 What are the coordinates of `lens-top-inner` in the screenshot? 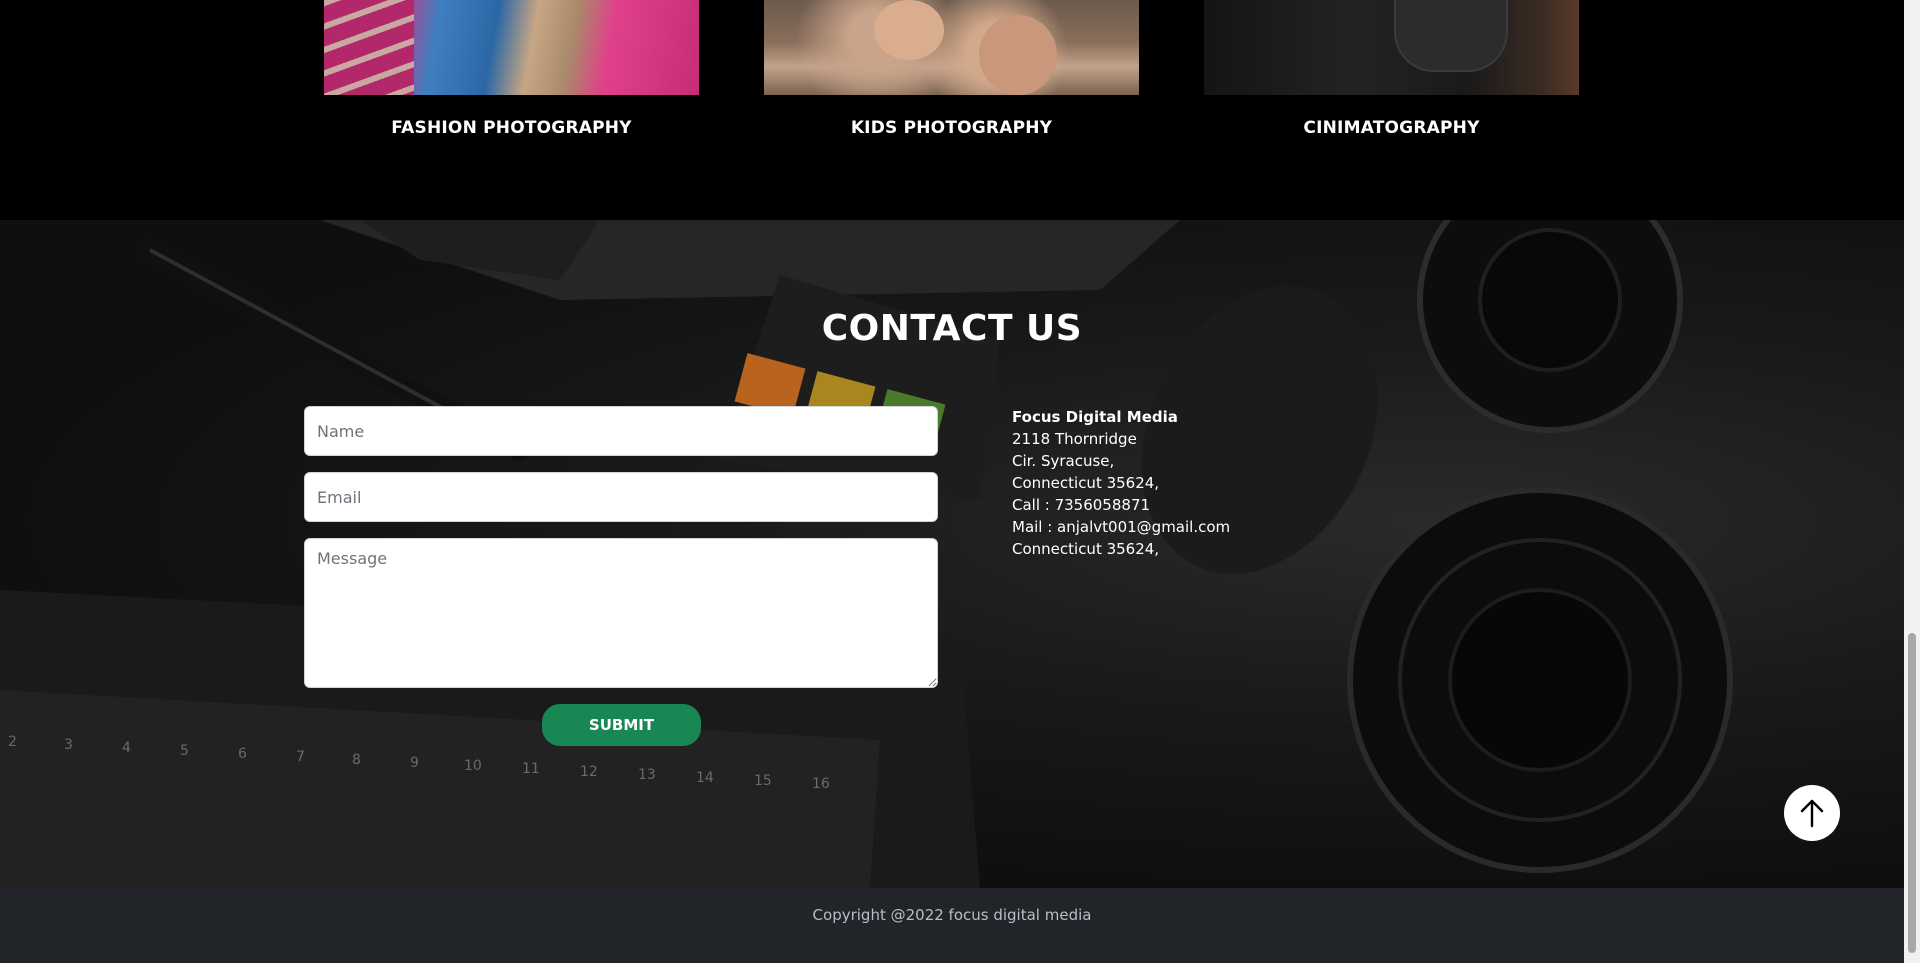 It's located at (1550, 300).